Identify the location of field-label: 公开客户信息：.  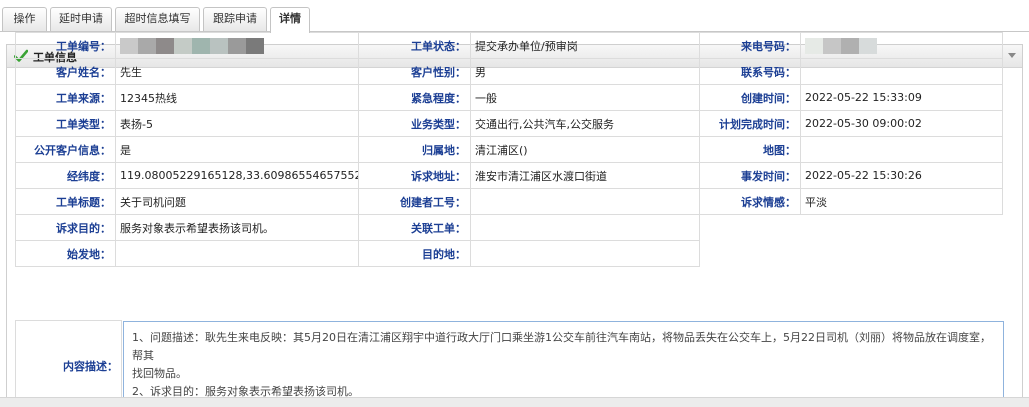
(65, 149).